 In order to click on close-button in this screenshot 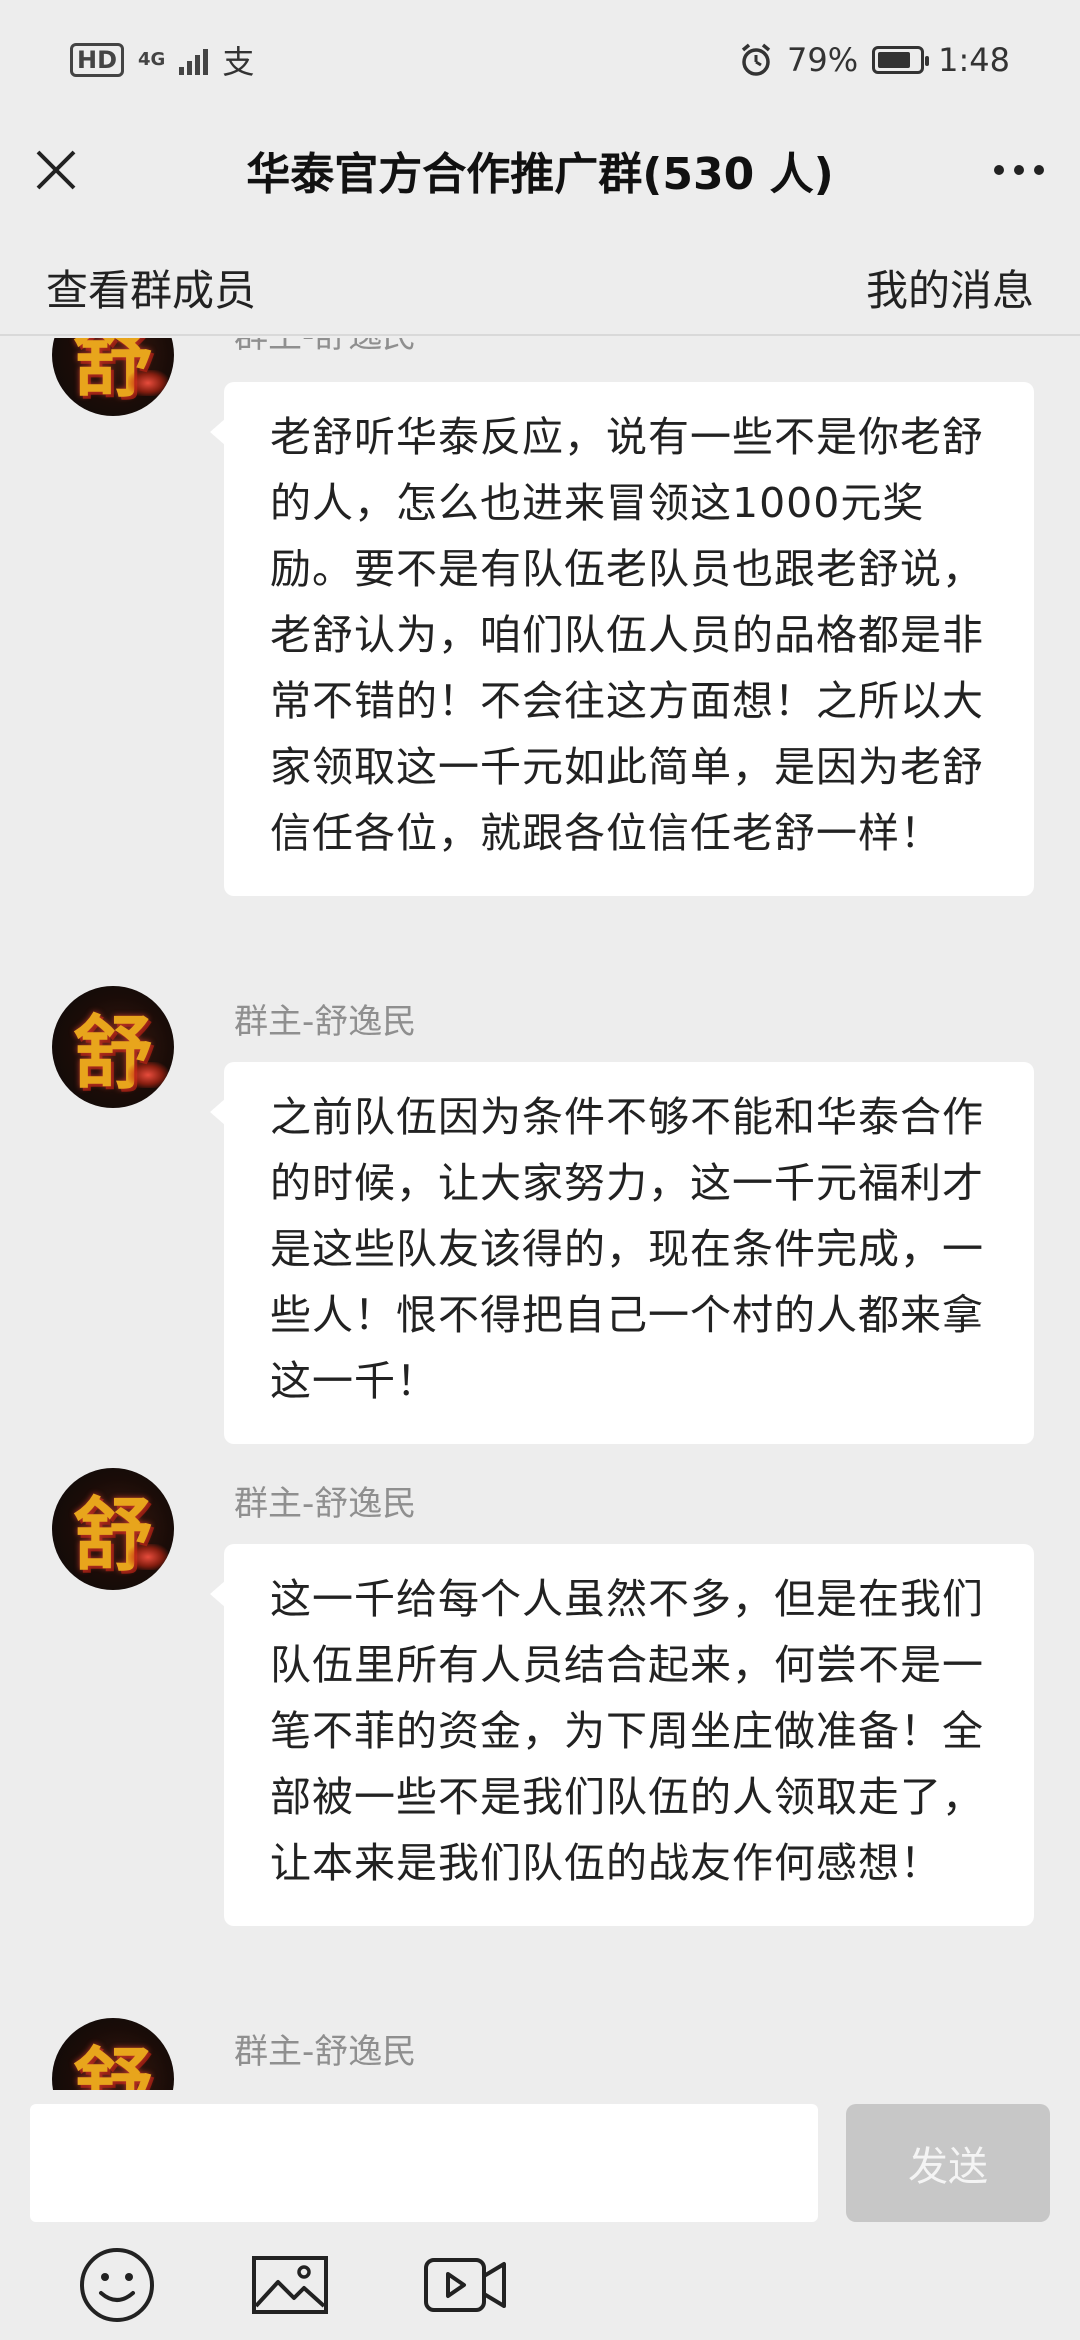, I will do `click(56, 170)`.